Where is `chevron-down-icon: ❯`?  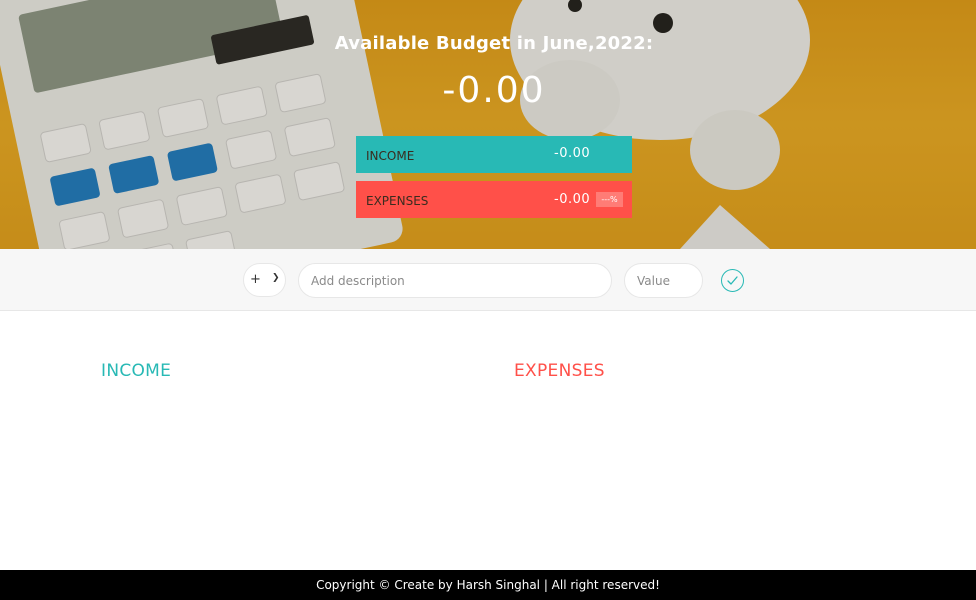
chevron-down-icon: ❯ is located at coordinates (276, 278).